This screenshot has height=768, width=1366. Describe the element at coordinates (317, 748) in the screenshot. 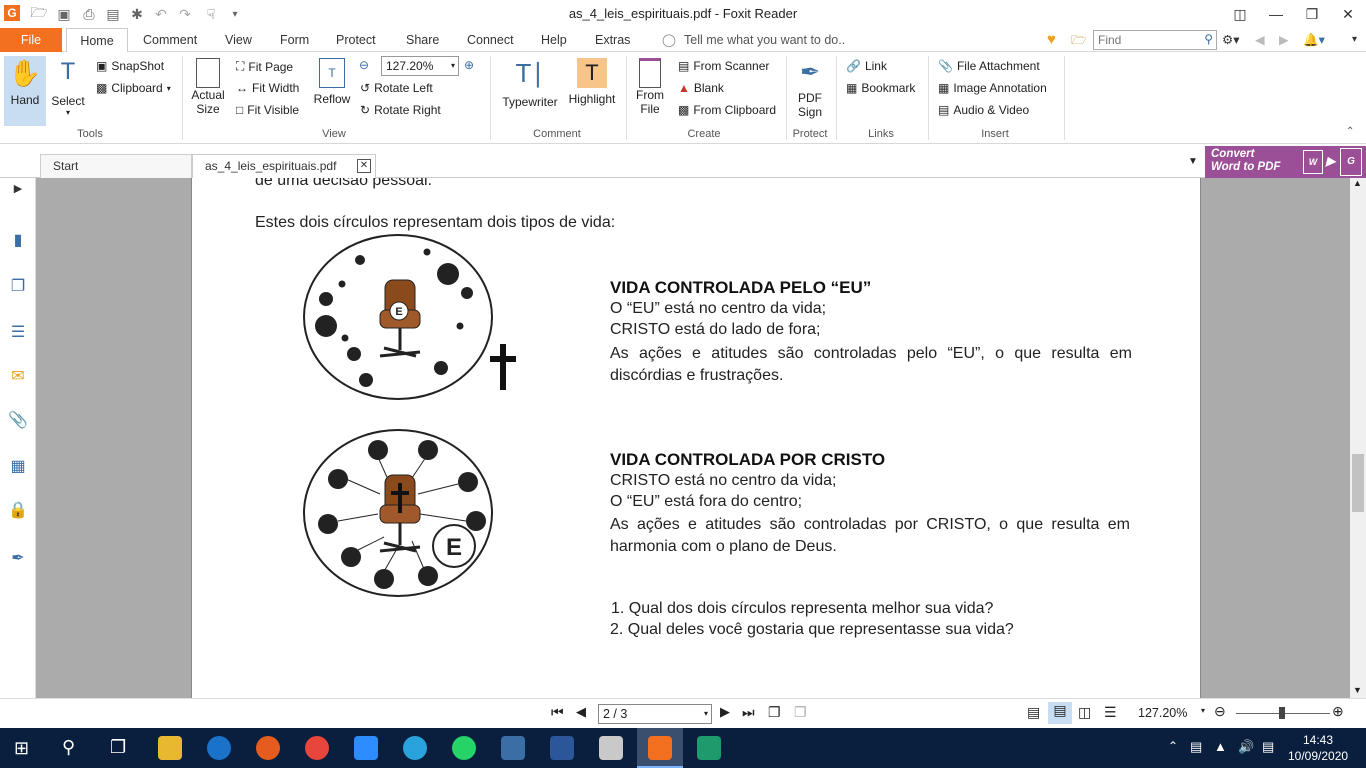

I see `chrome-icon` at that location.